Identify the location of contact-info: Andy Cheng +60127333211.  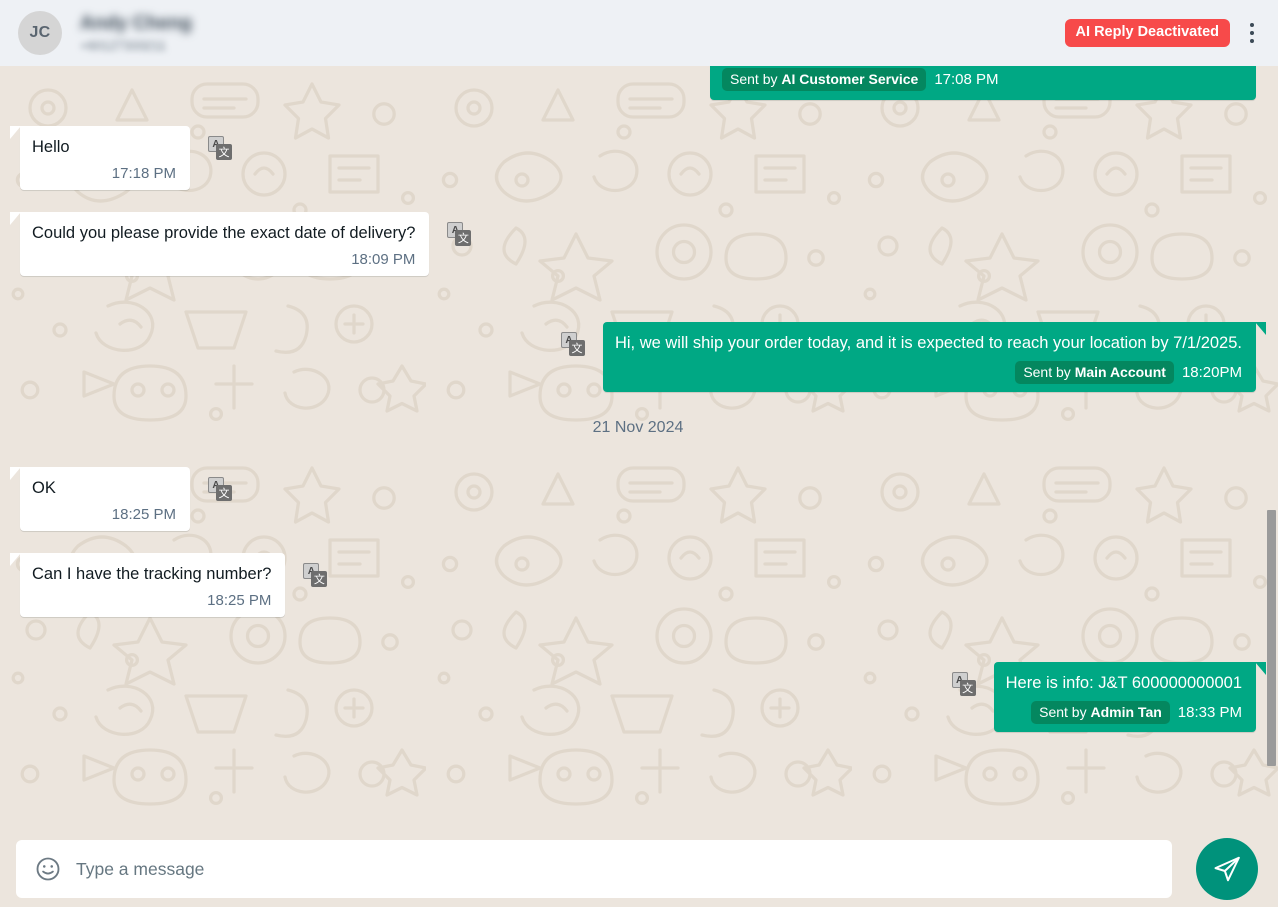
(136, 33).